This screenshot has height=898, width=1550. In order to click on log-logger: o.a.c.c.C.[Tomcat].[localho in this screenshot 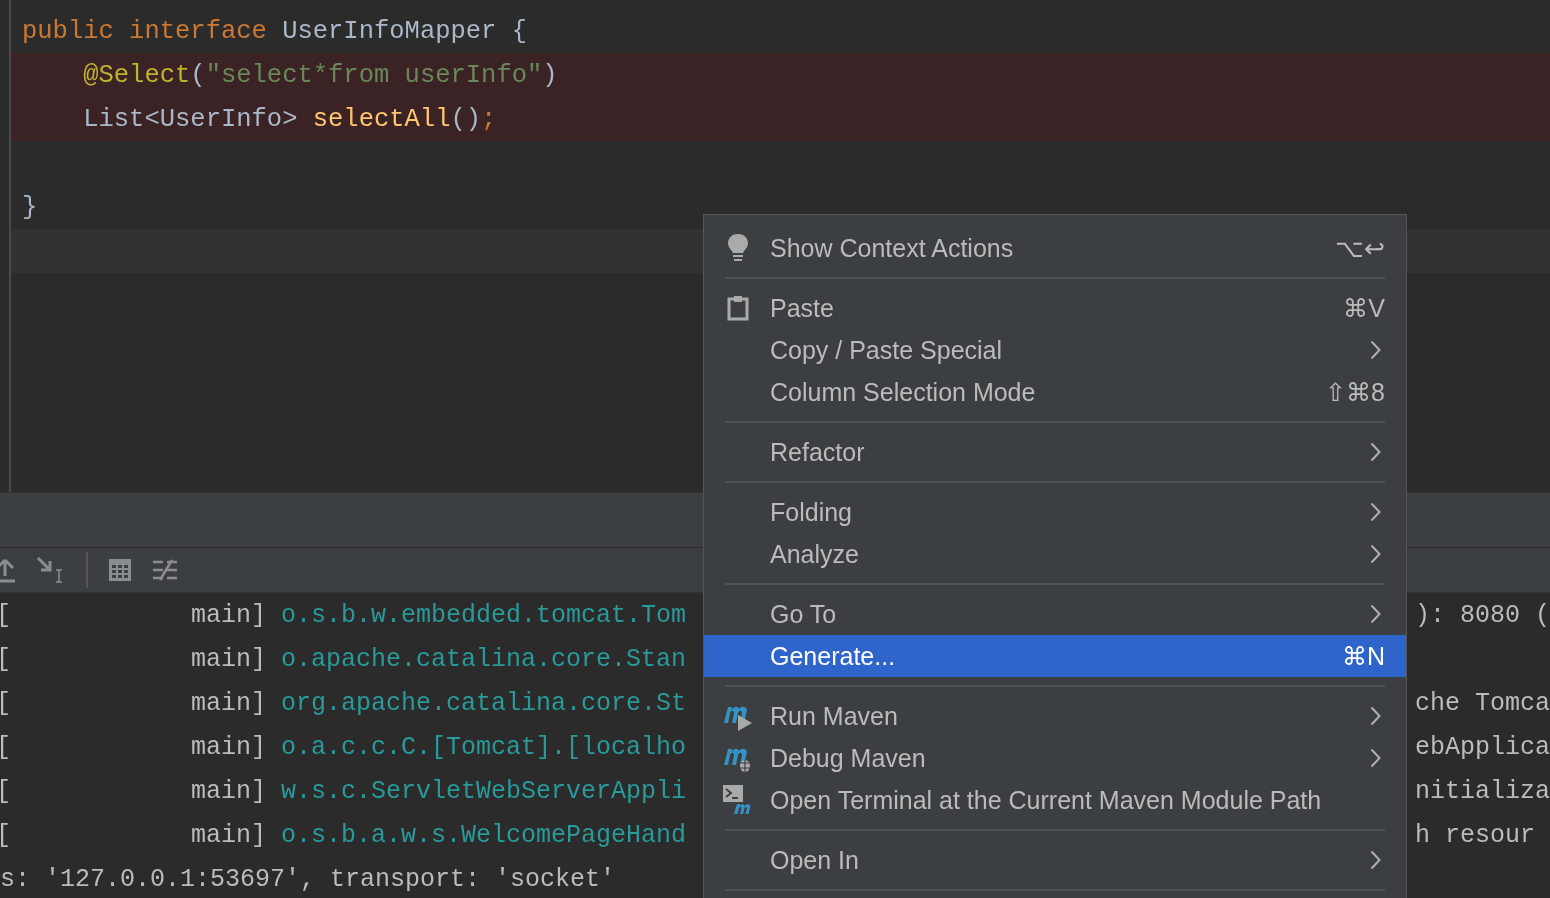, I will do `click(484, 747)`.